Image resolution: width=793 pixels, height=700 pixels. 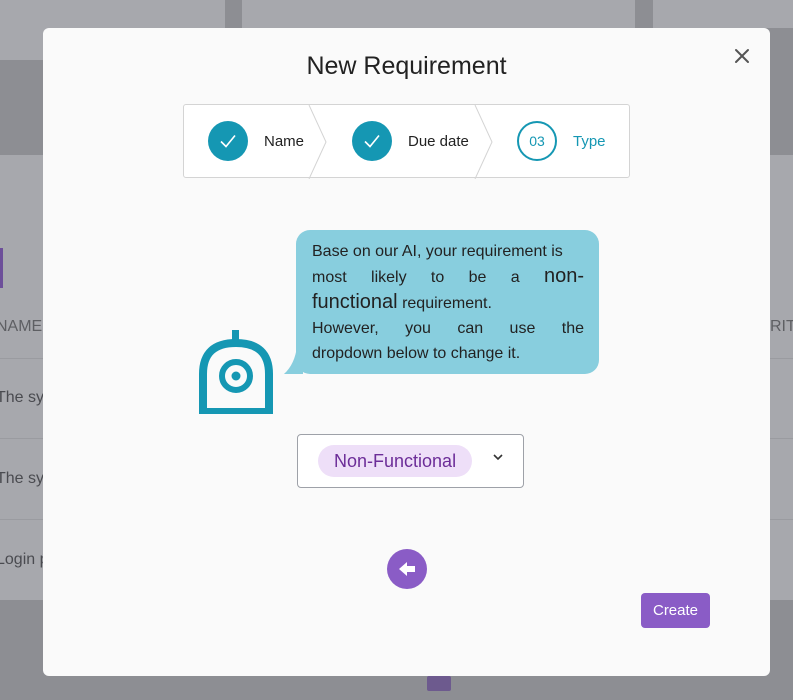 I want to click on bg-column-priority: RIT, so click(x=781, y=326).